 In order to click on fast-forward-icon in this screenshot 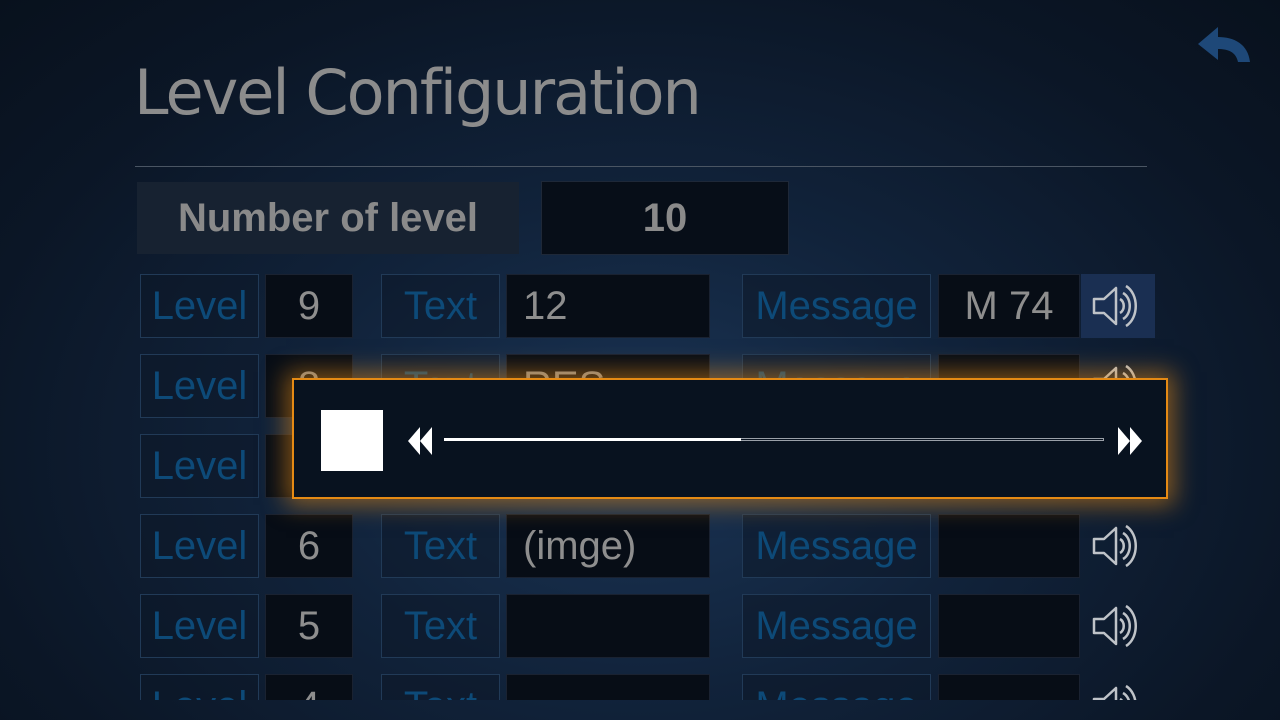, I will do `click(1130, 441)`.